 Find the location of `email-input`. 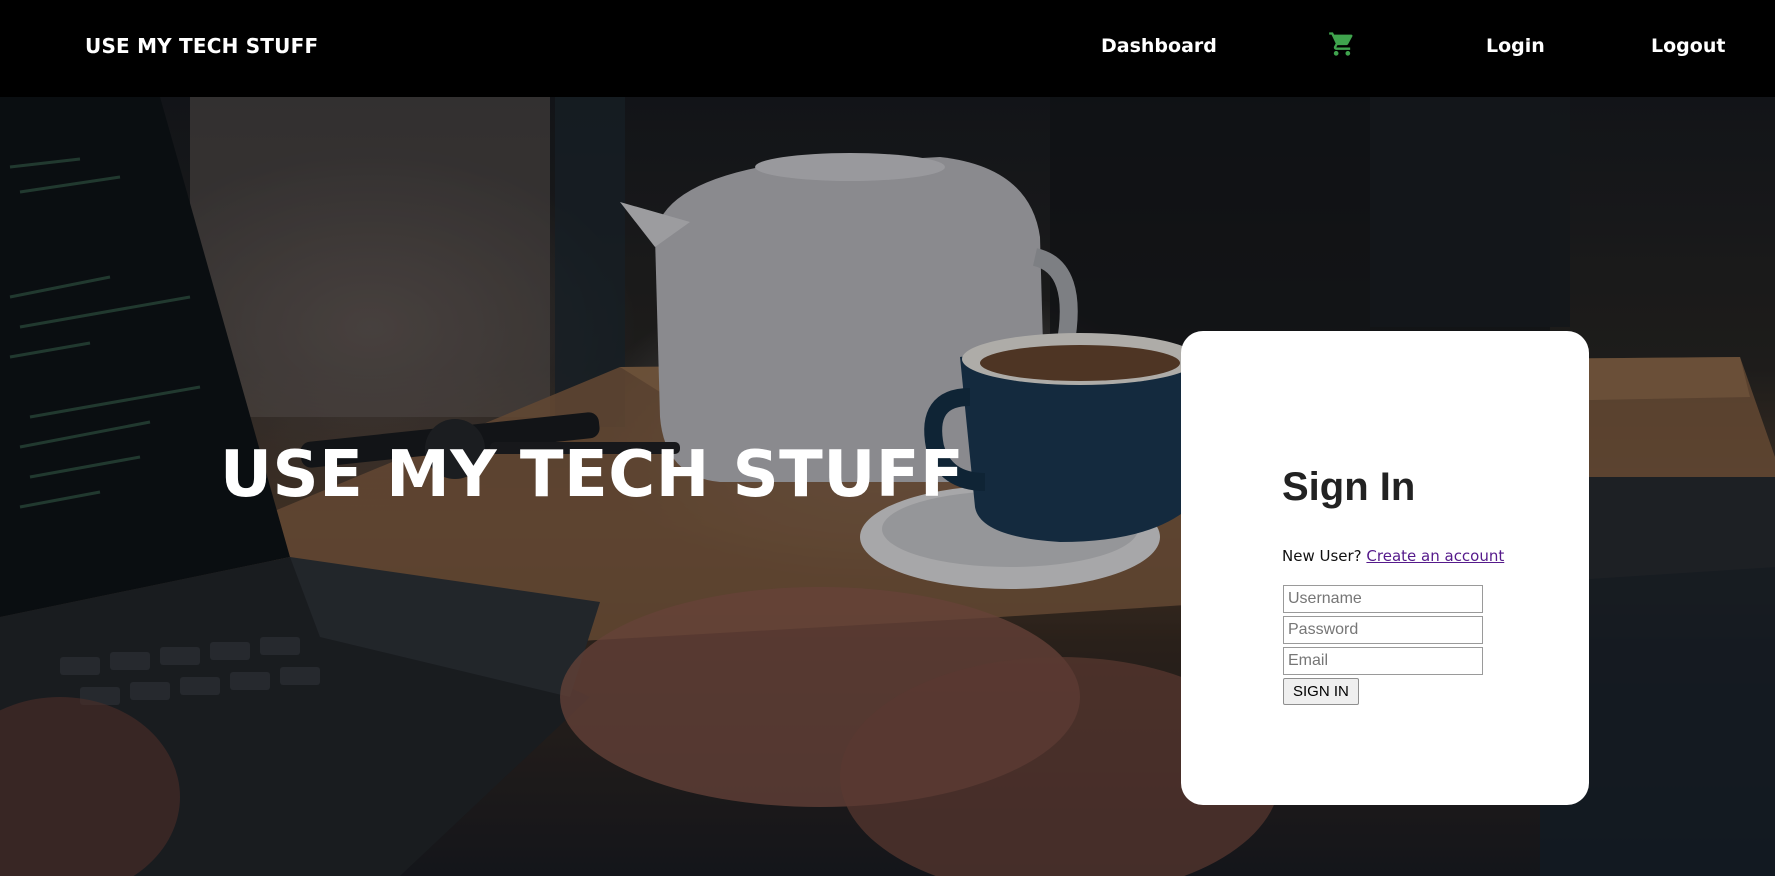

email-input is located at coordinates (1383, 661).